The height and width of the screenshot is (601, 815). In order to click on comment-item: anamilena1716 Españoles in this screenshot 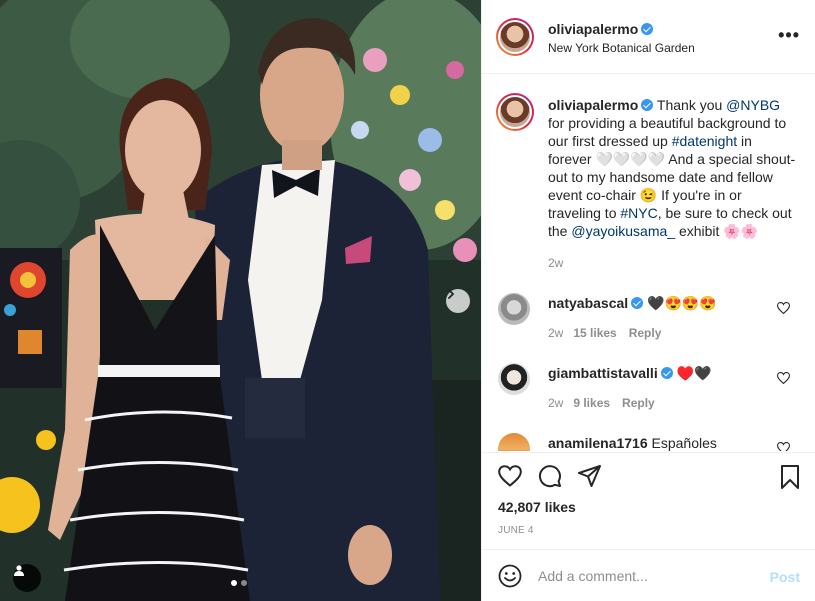, I will do `click(632, 443)`.